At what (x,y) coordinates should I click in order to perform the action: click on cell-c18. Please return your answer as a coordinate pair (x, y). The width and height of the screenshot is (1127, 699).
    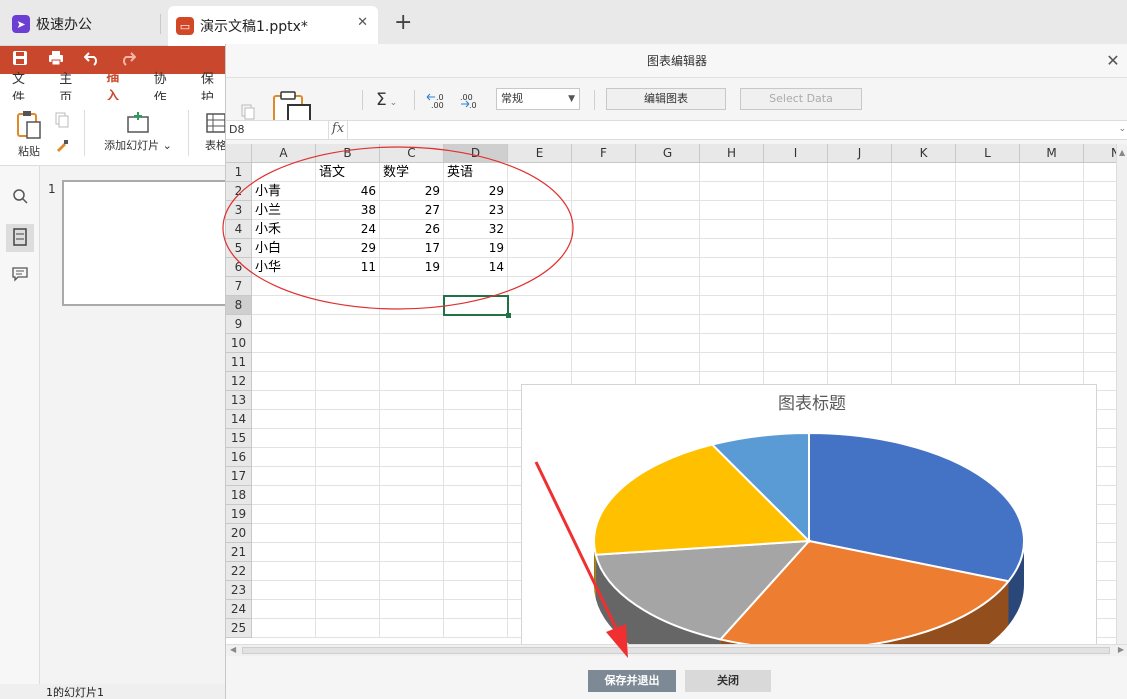
    Looking at the image, I should click on (412, 495).